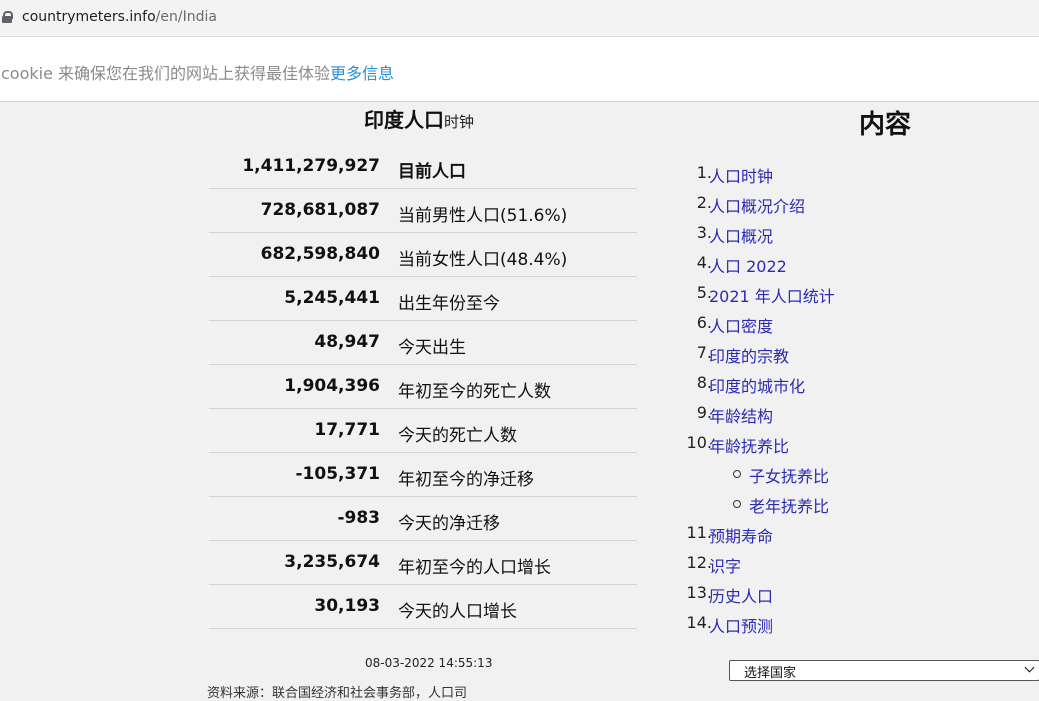 This screenshot has width=1039, height=701. What do you see at coordinates (519, 18) in the screenshot?
I see `browser-address-bar: countrymeters.info/en/India` at bounding box center [519, 18].